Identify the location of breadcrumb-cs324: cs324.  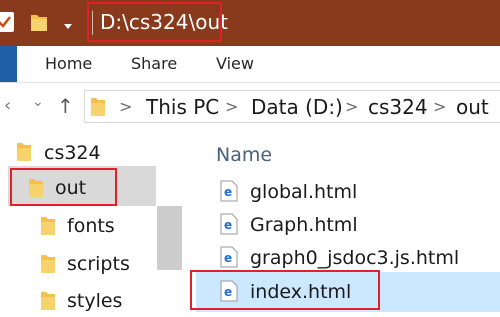
(398, 107).